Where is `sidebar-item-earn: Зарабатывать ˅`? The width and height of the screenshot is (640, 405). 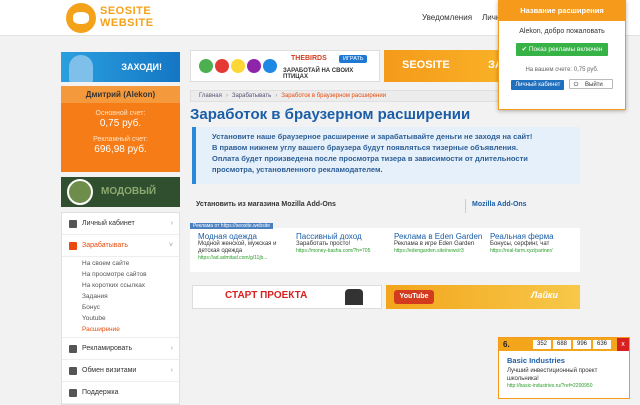
sidebar-item-earn: Зарабатывать ˅ is located at coordinates (120, 246).